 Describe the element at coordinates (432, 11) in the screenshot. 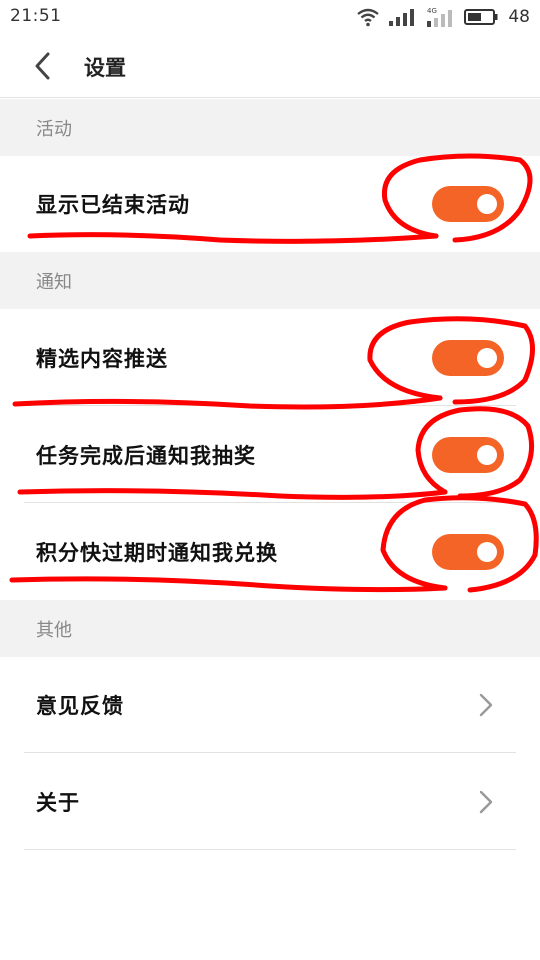

I see `network-type-label: 4G` at that location.